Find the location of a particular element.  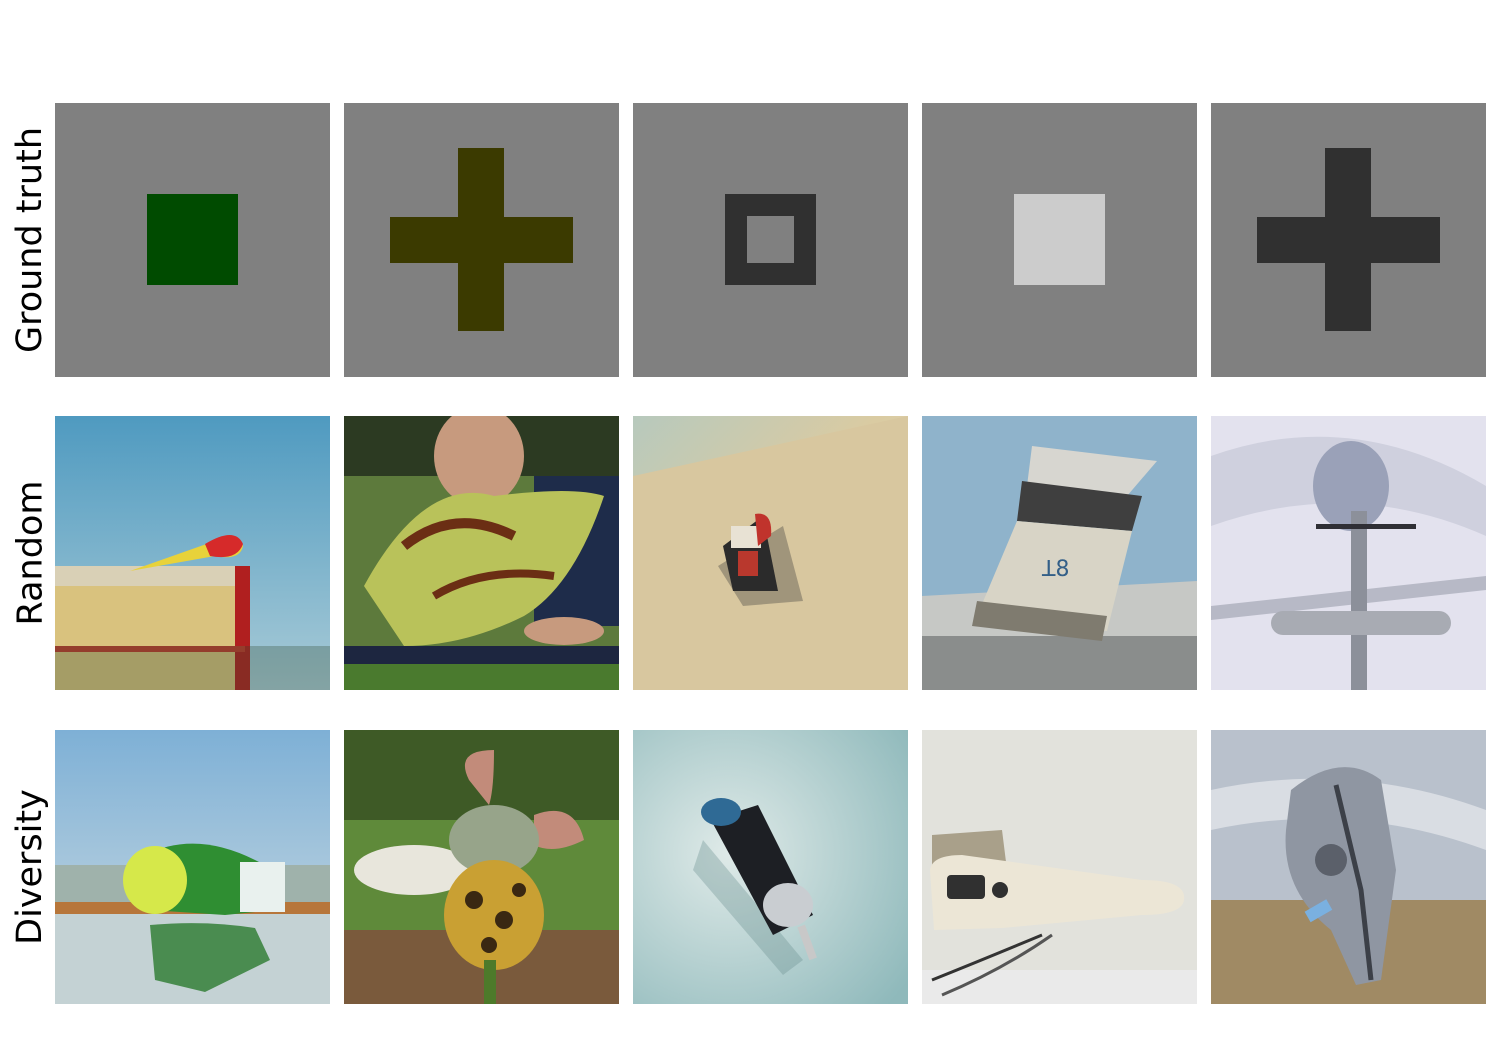

row-label-text: Diversity is located at coordinates (30, 867).